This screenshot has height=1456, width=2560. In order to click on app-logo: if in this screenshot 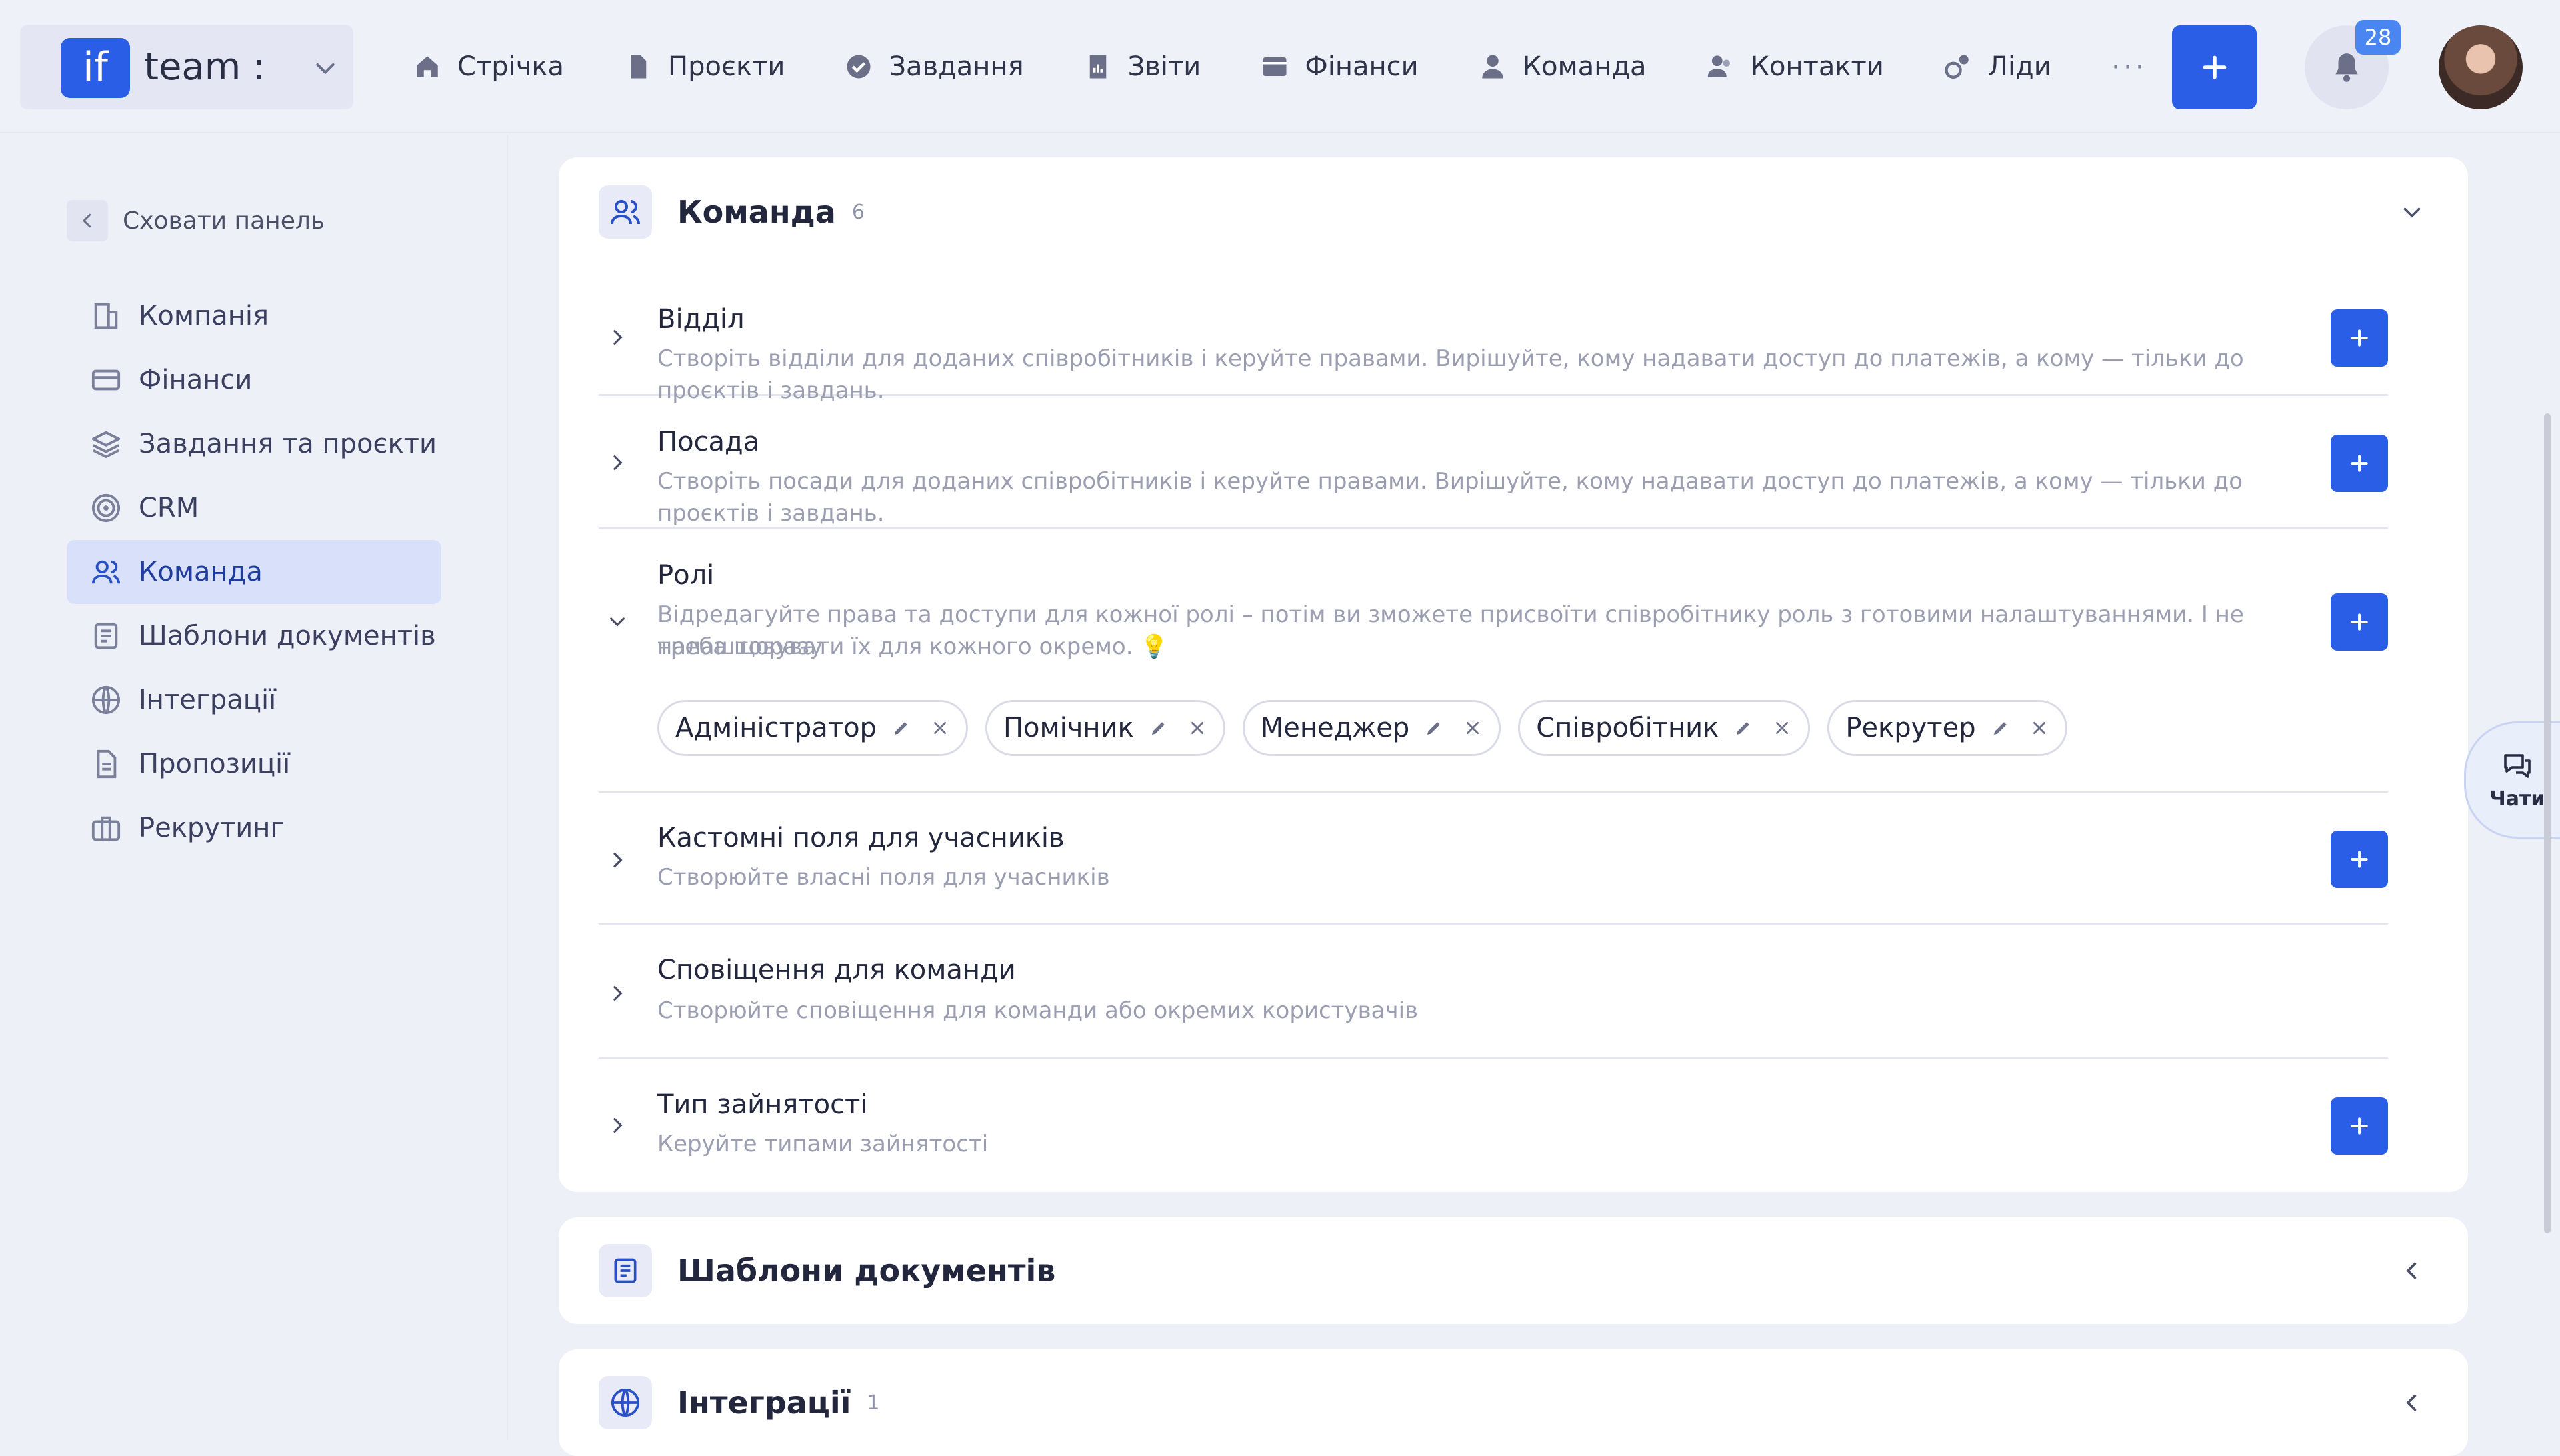, I will do `click(95, 68)`.